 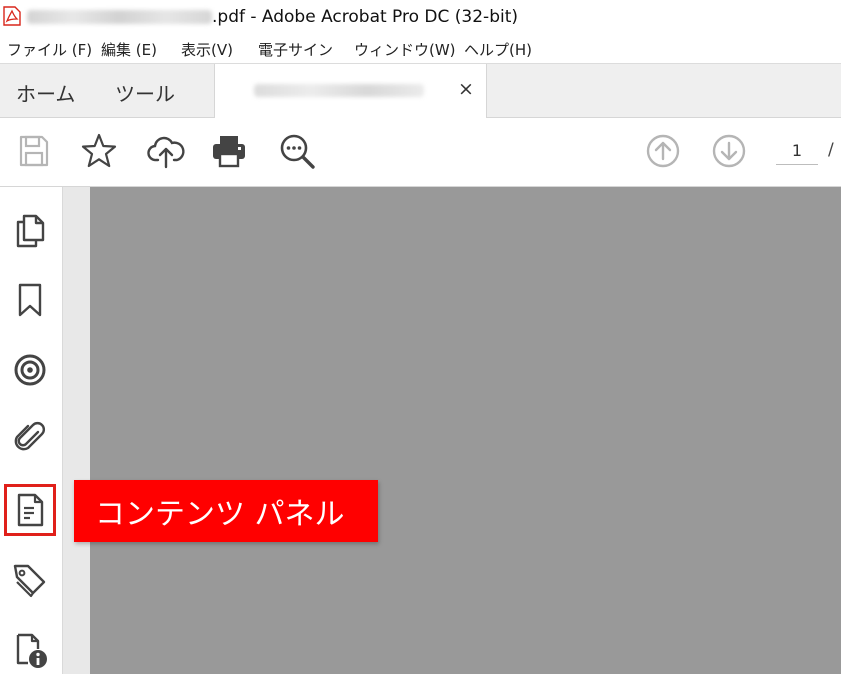 I want to click on menu-view: 表示(V), so click(x=207, y=49).